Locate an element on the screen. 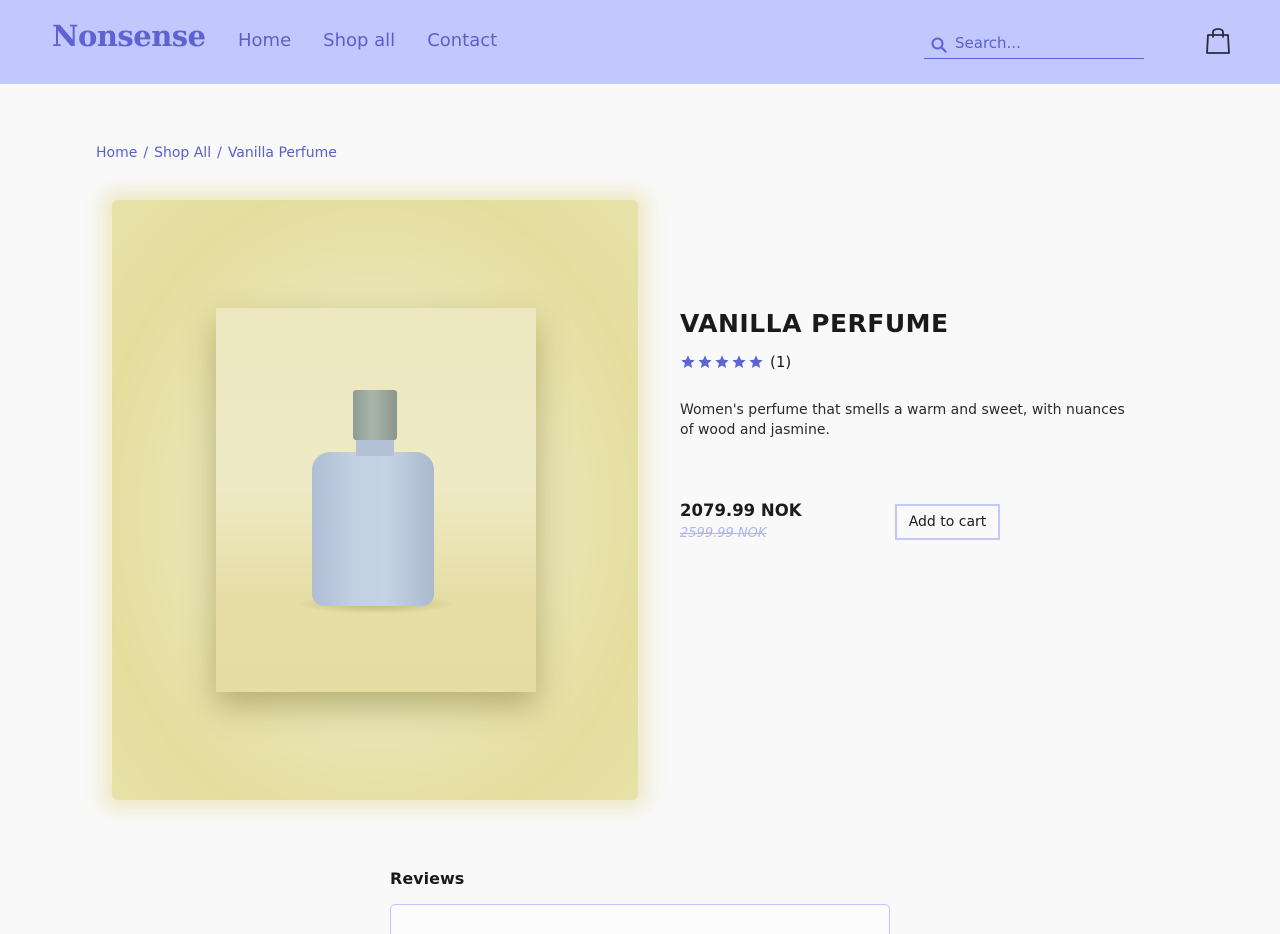  reviews-heading: Reviews is located at coordinates (427, 878).